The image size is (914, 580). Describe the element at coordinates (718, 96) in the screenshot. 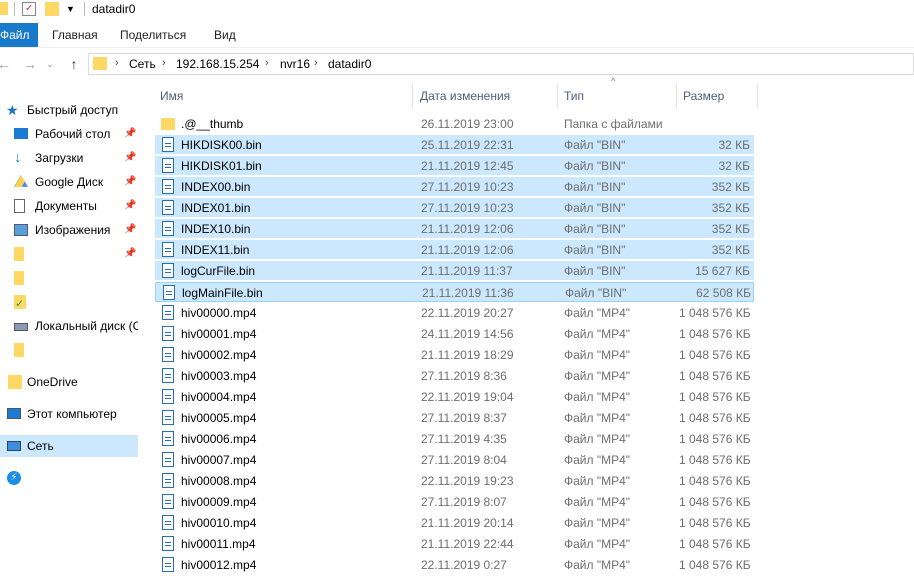

I see `column-header-size: Размер` at that location.